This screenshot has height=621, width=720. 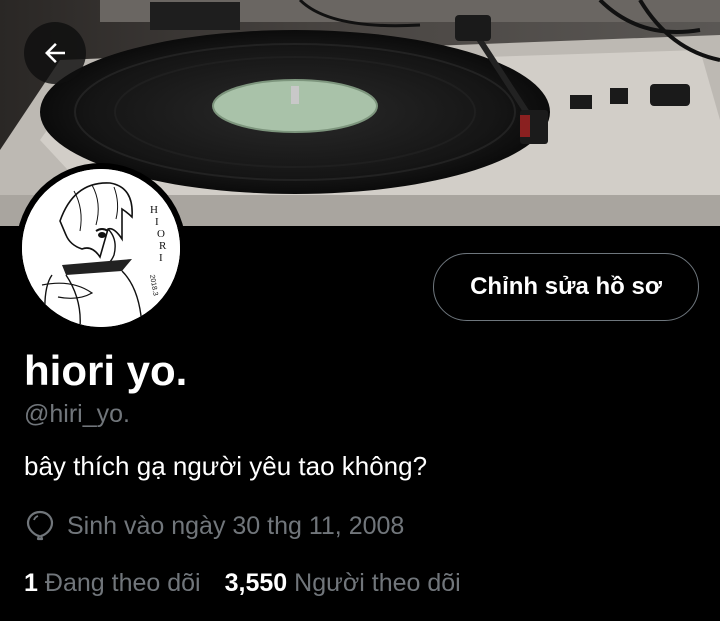 I want to click on balloon-icon, so click(x=41, y=526).